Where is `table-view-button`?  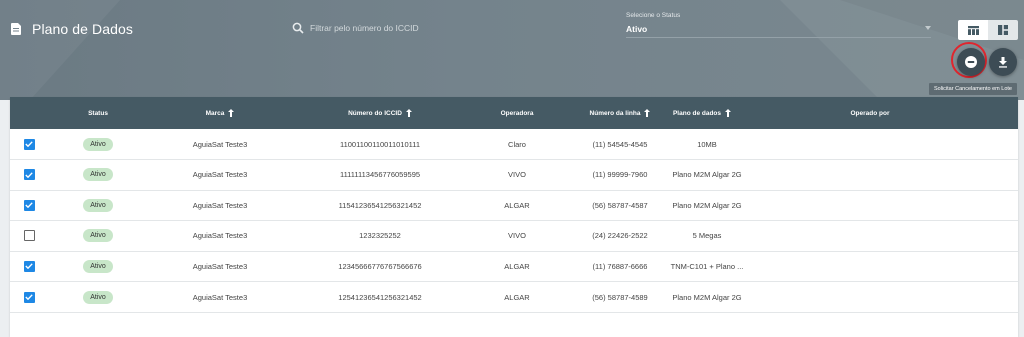
table-view-button is located at coordinates (973, 30).